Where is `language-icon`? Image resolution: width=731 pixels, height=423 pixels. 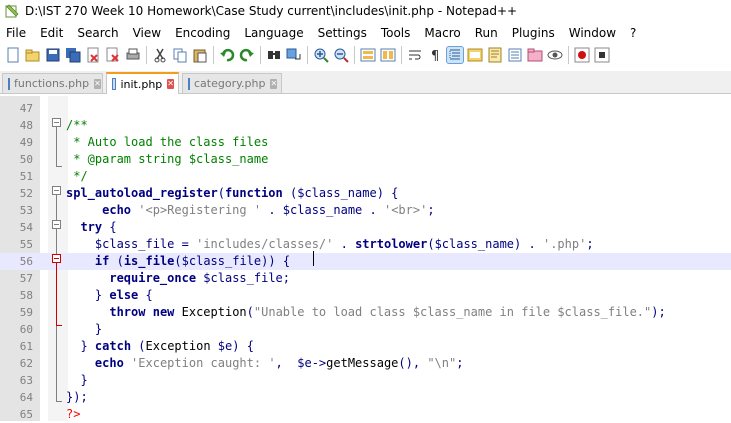 language-icon is located at coordinates (475, 55).